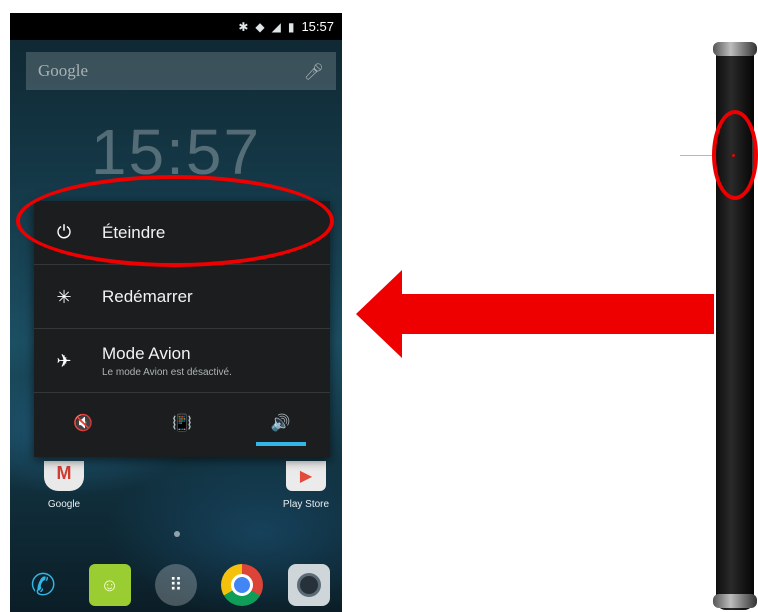 The width and height of the screenshot is (758, 612). I want to click on menu-item-reboot: ✳ Redémarrer, so click(182, 297).